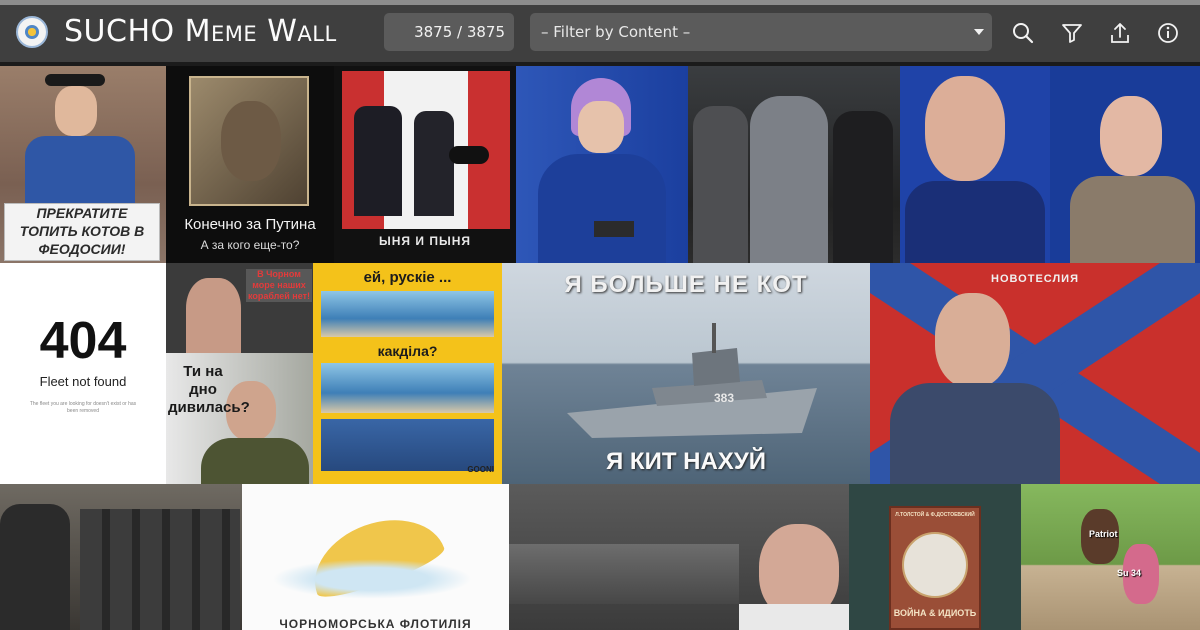  I want to click on hull-number: 383, so click(724, 398).